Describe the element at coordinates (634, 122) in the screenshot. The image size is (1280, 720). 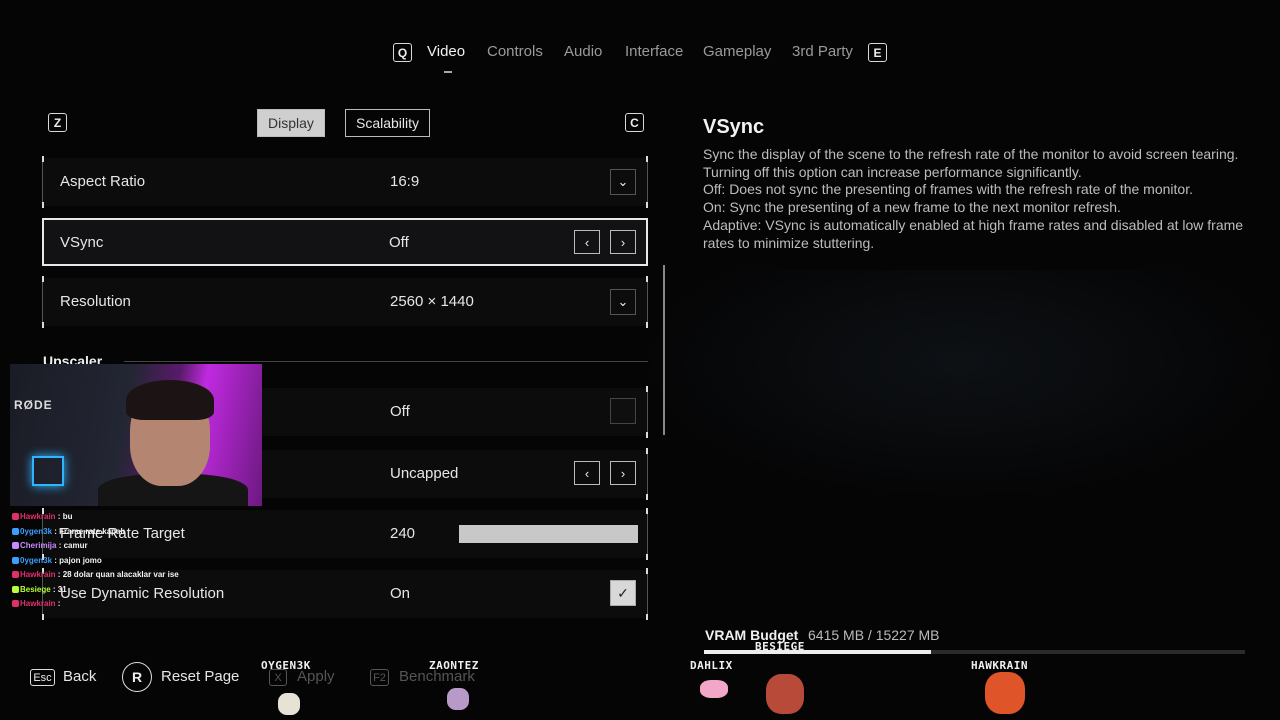
I see `next-subtab-key: C` at that location.